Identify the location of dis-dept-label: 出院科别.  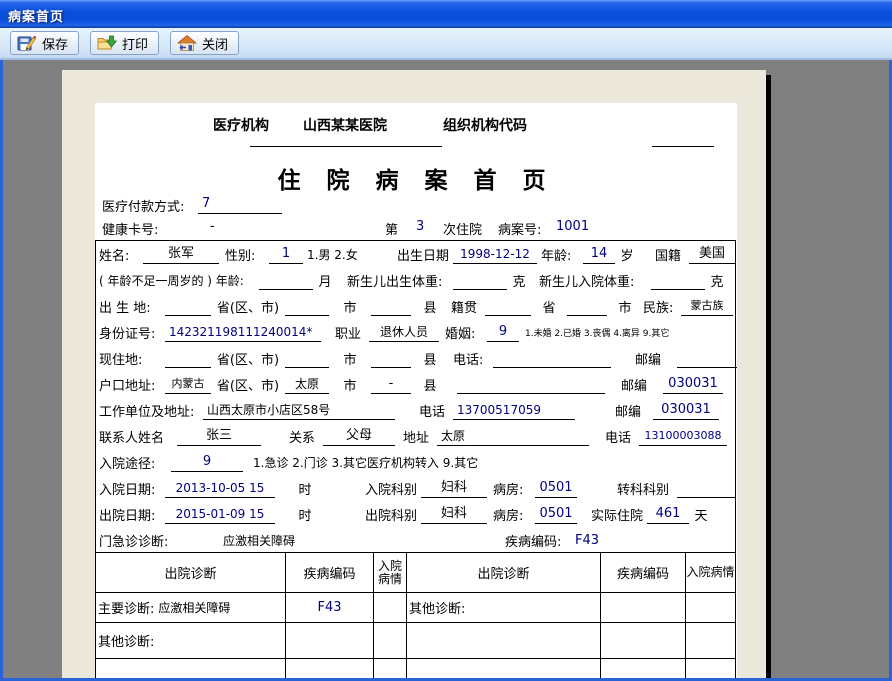
(391, 516).